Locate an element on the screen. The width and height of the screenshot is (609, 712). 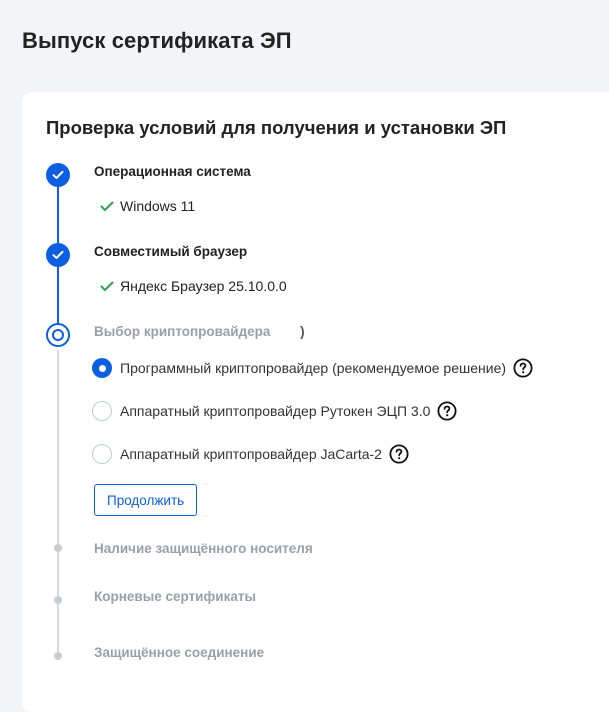
browser-result-text: Яндекс Браузер 25.10.0.0 is located at coordinates (203, 286).